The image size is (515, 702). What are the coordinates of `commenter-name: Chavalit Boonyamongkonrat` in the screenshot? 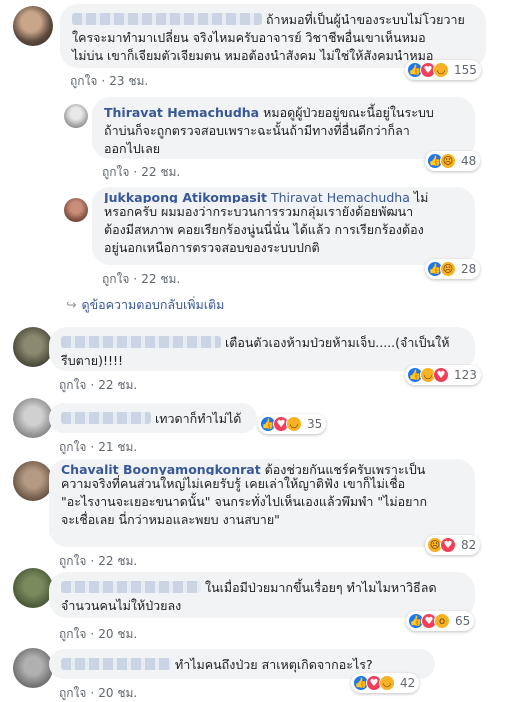 It's located at (161, 468).